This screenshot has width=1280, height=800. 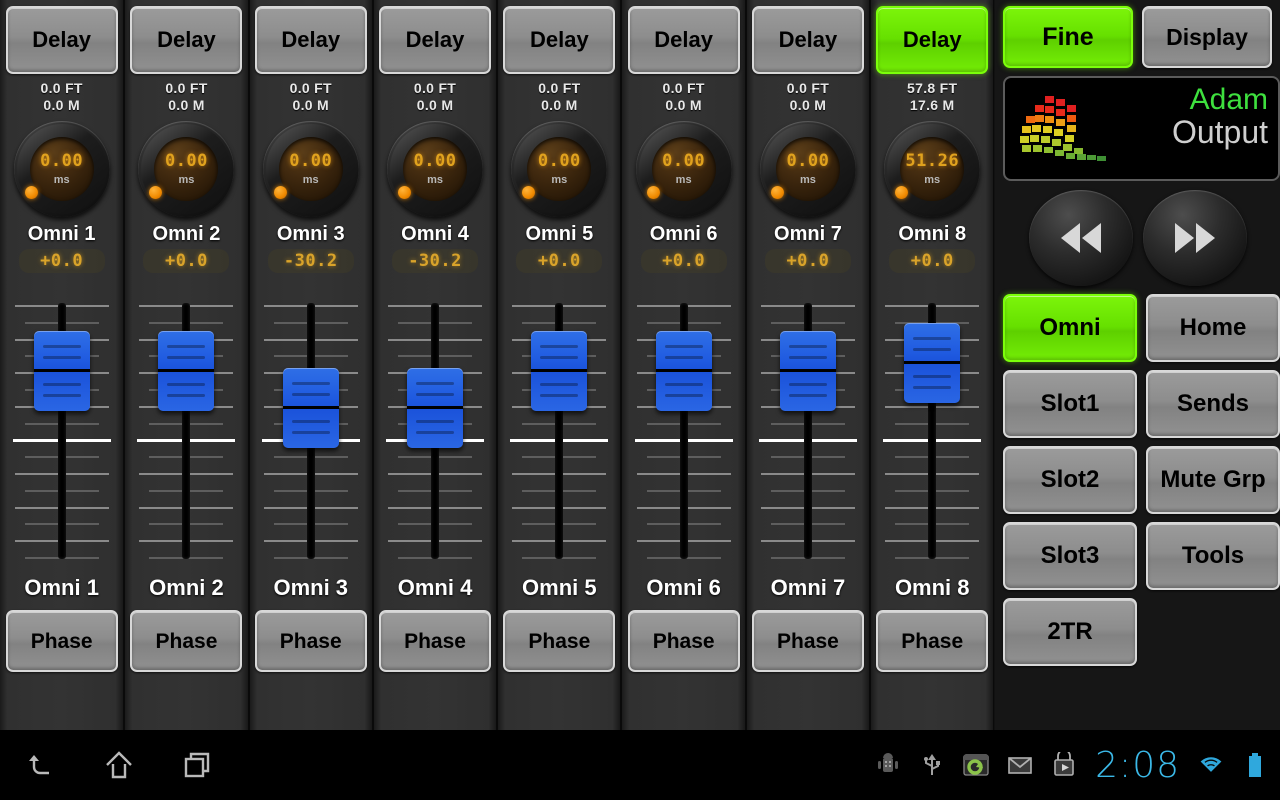 What do you see at coordinates (1070, 328) in the screenshot?
I see `panel-button-omni: Omni` at bounding box center [1070, 328].